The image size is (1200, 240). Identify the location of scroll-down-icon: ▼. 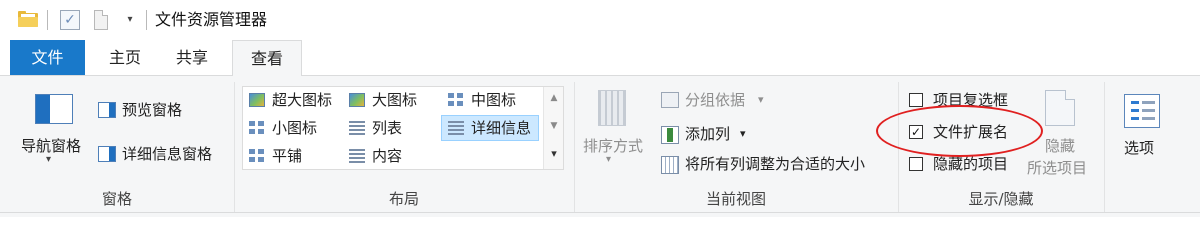
(554, 126).